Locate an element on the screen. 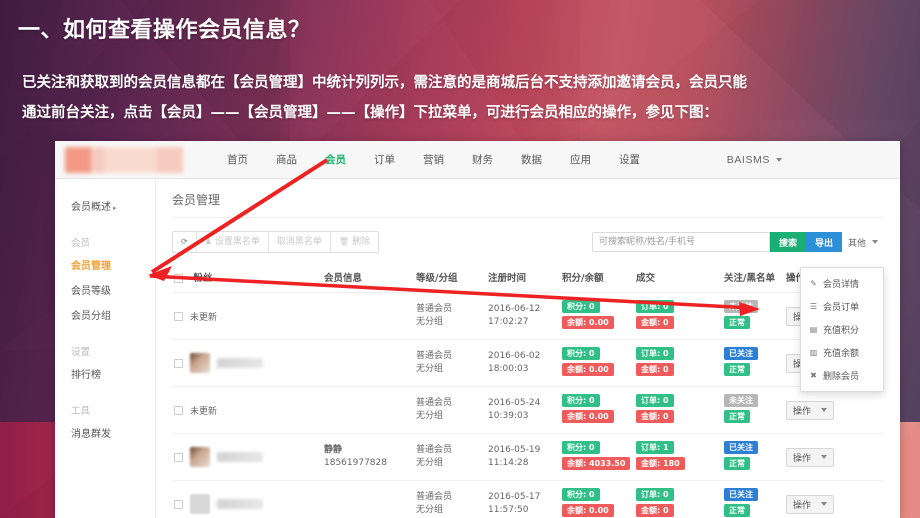 Image resolution: width=920 pixels, height=518 pixels. nav-item-goods: 商品 is located at coordinates (286, 159).